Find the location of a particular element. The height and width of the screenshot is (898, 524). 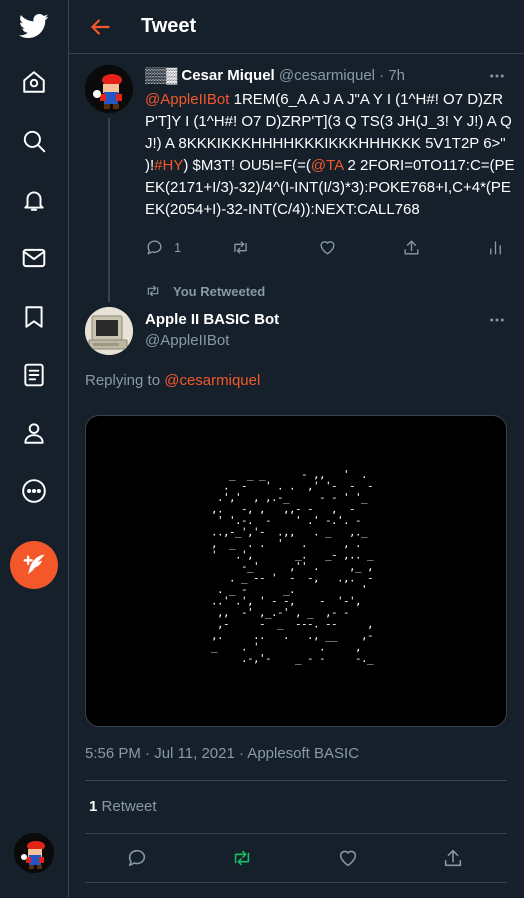

replying-to-link: @cesarmiquel is located at coordinates (212, 380).